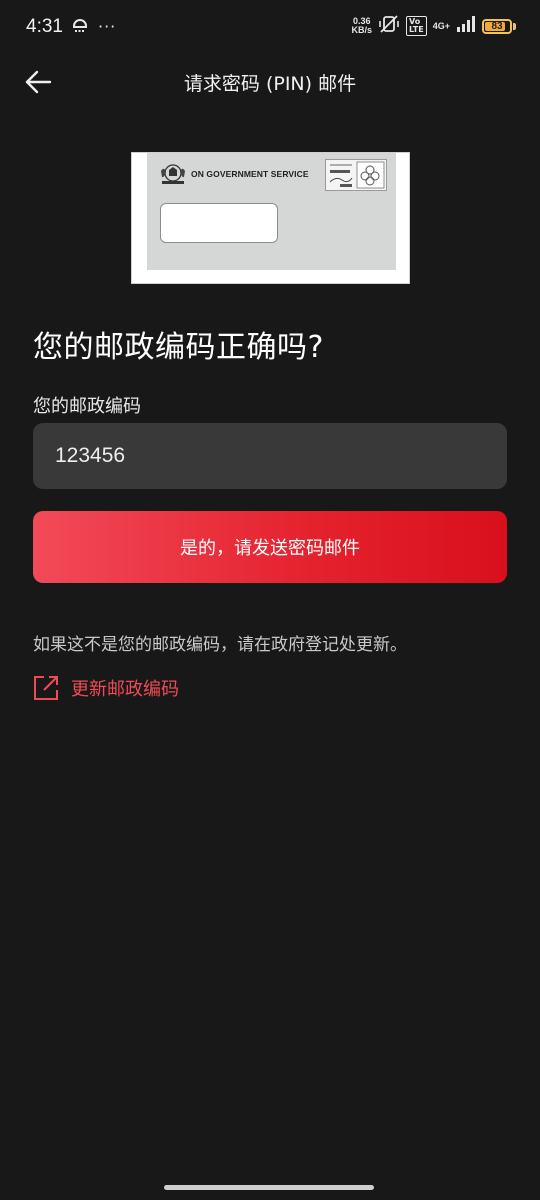  I want to click on envelope-illustration: ON GOVERNMENT SERVICE, so click(270, 218).